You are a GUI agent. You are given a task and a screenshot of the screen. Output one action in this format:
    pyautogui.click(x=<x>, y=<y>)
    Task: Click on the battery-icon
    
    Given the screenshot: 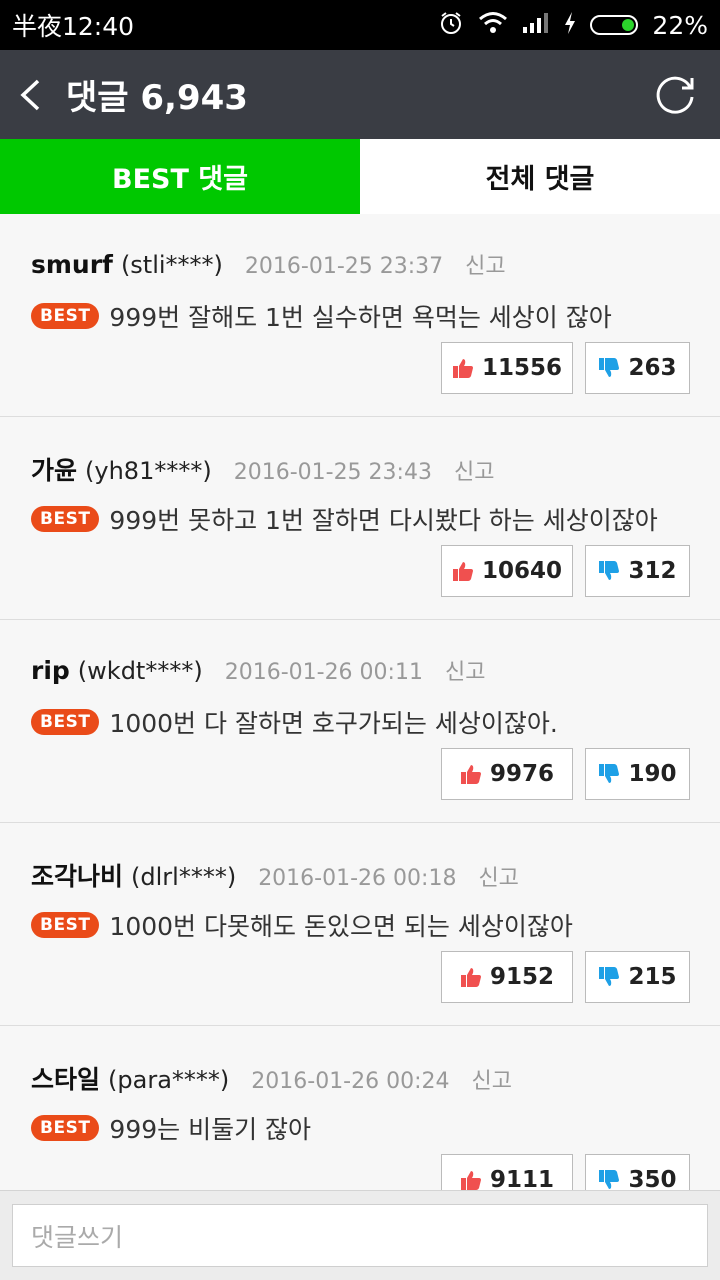 What is the action you would take?
    pyautogui.click(x=614, y=25)
    